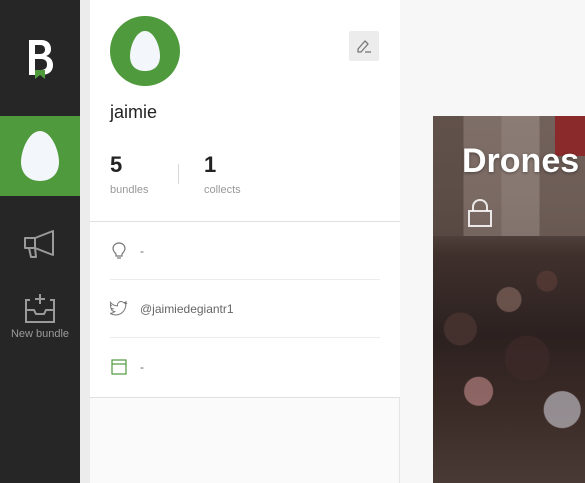  I want to click on info-row-twitter: @jaimiedegiantr1, so click(245, 309).